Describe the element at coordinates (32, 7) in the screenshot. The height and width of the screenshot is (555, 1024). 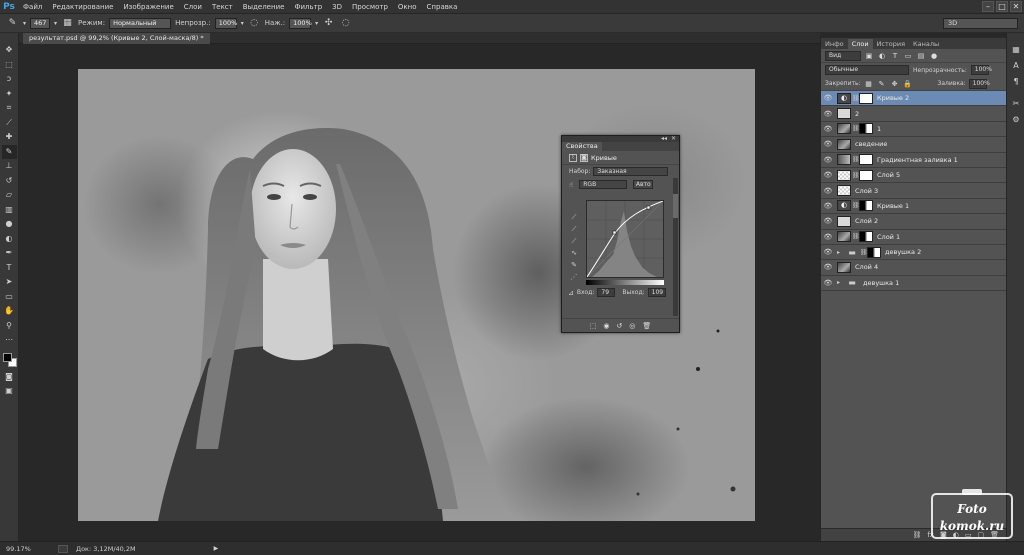
I see `menu-file: Файл` at that location.